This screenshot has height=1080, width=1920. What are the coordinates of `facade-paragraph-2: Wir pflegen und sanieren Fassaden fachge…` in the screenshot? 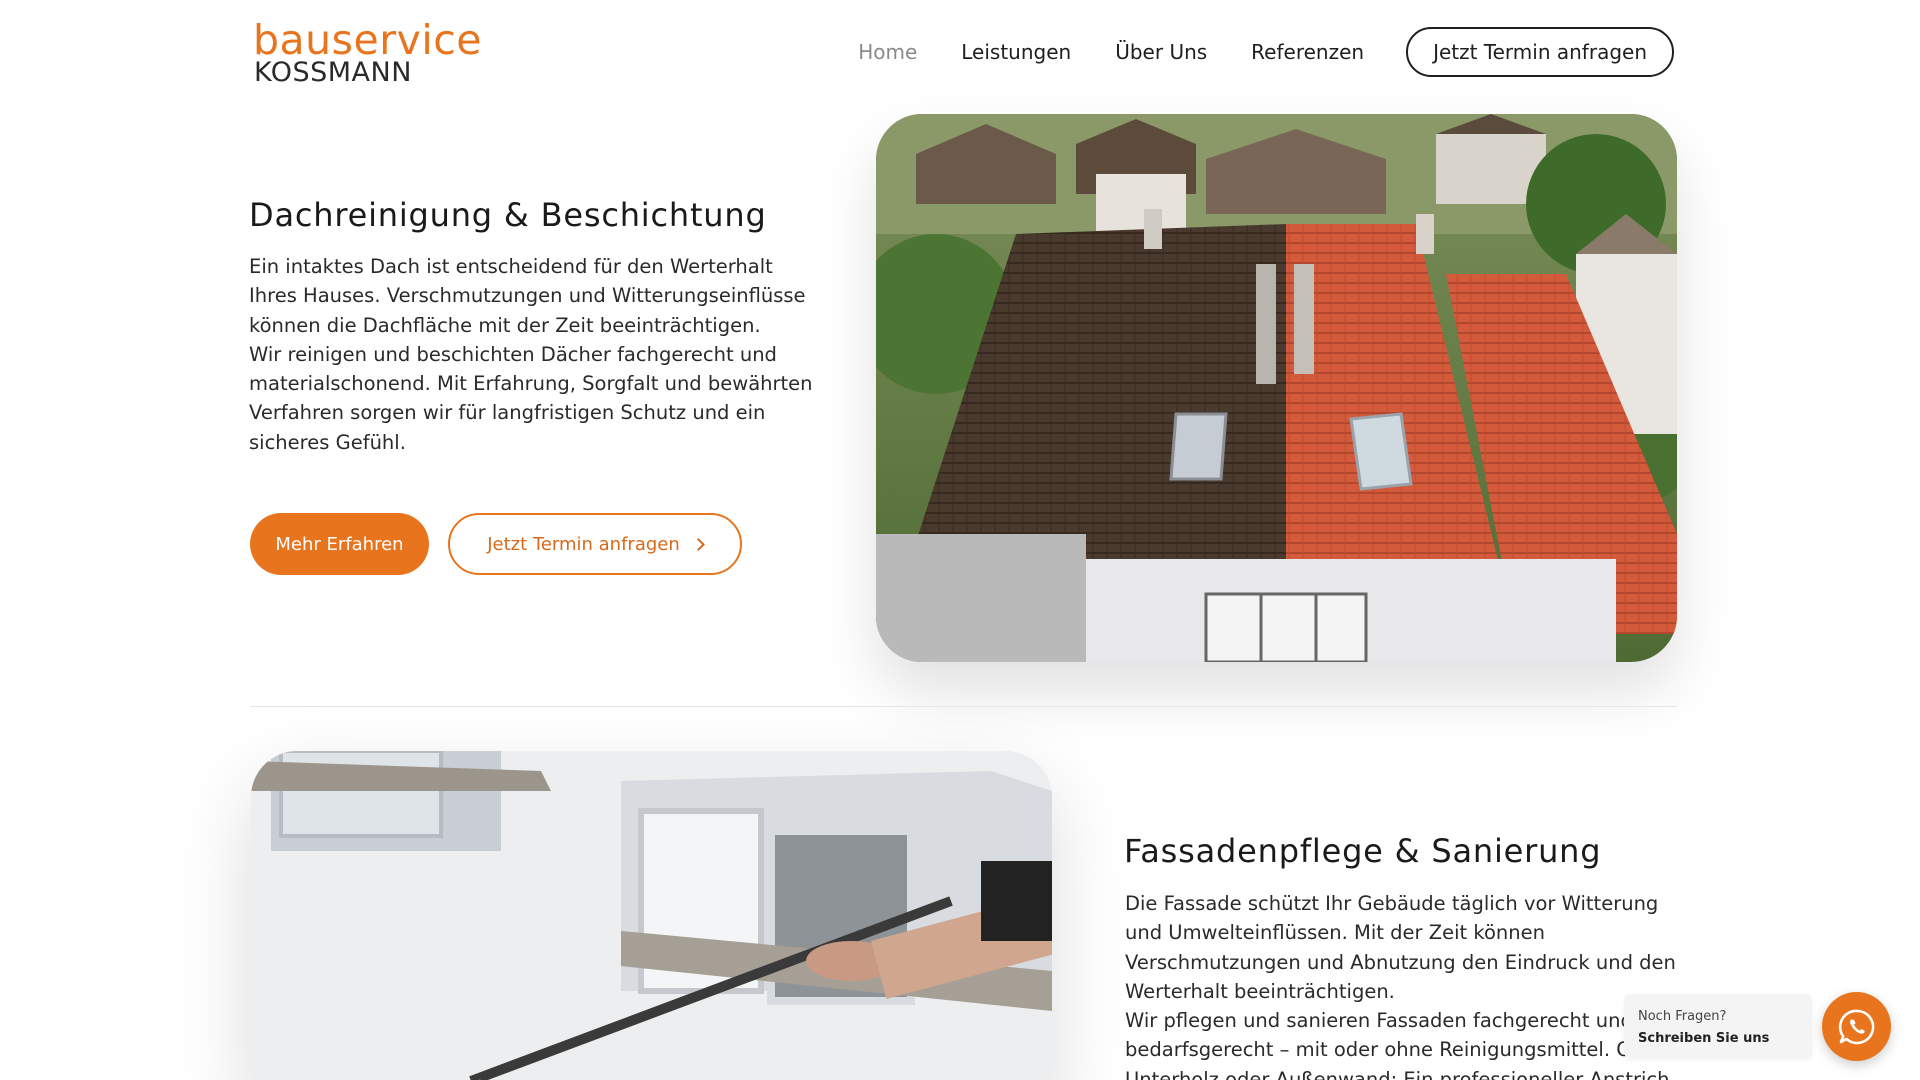 It's located at (1397, 1044).